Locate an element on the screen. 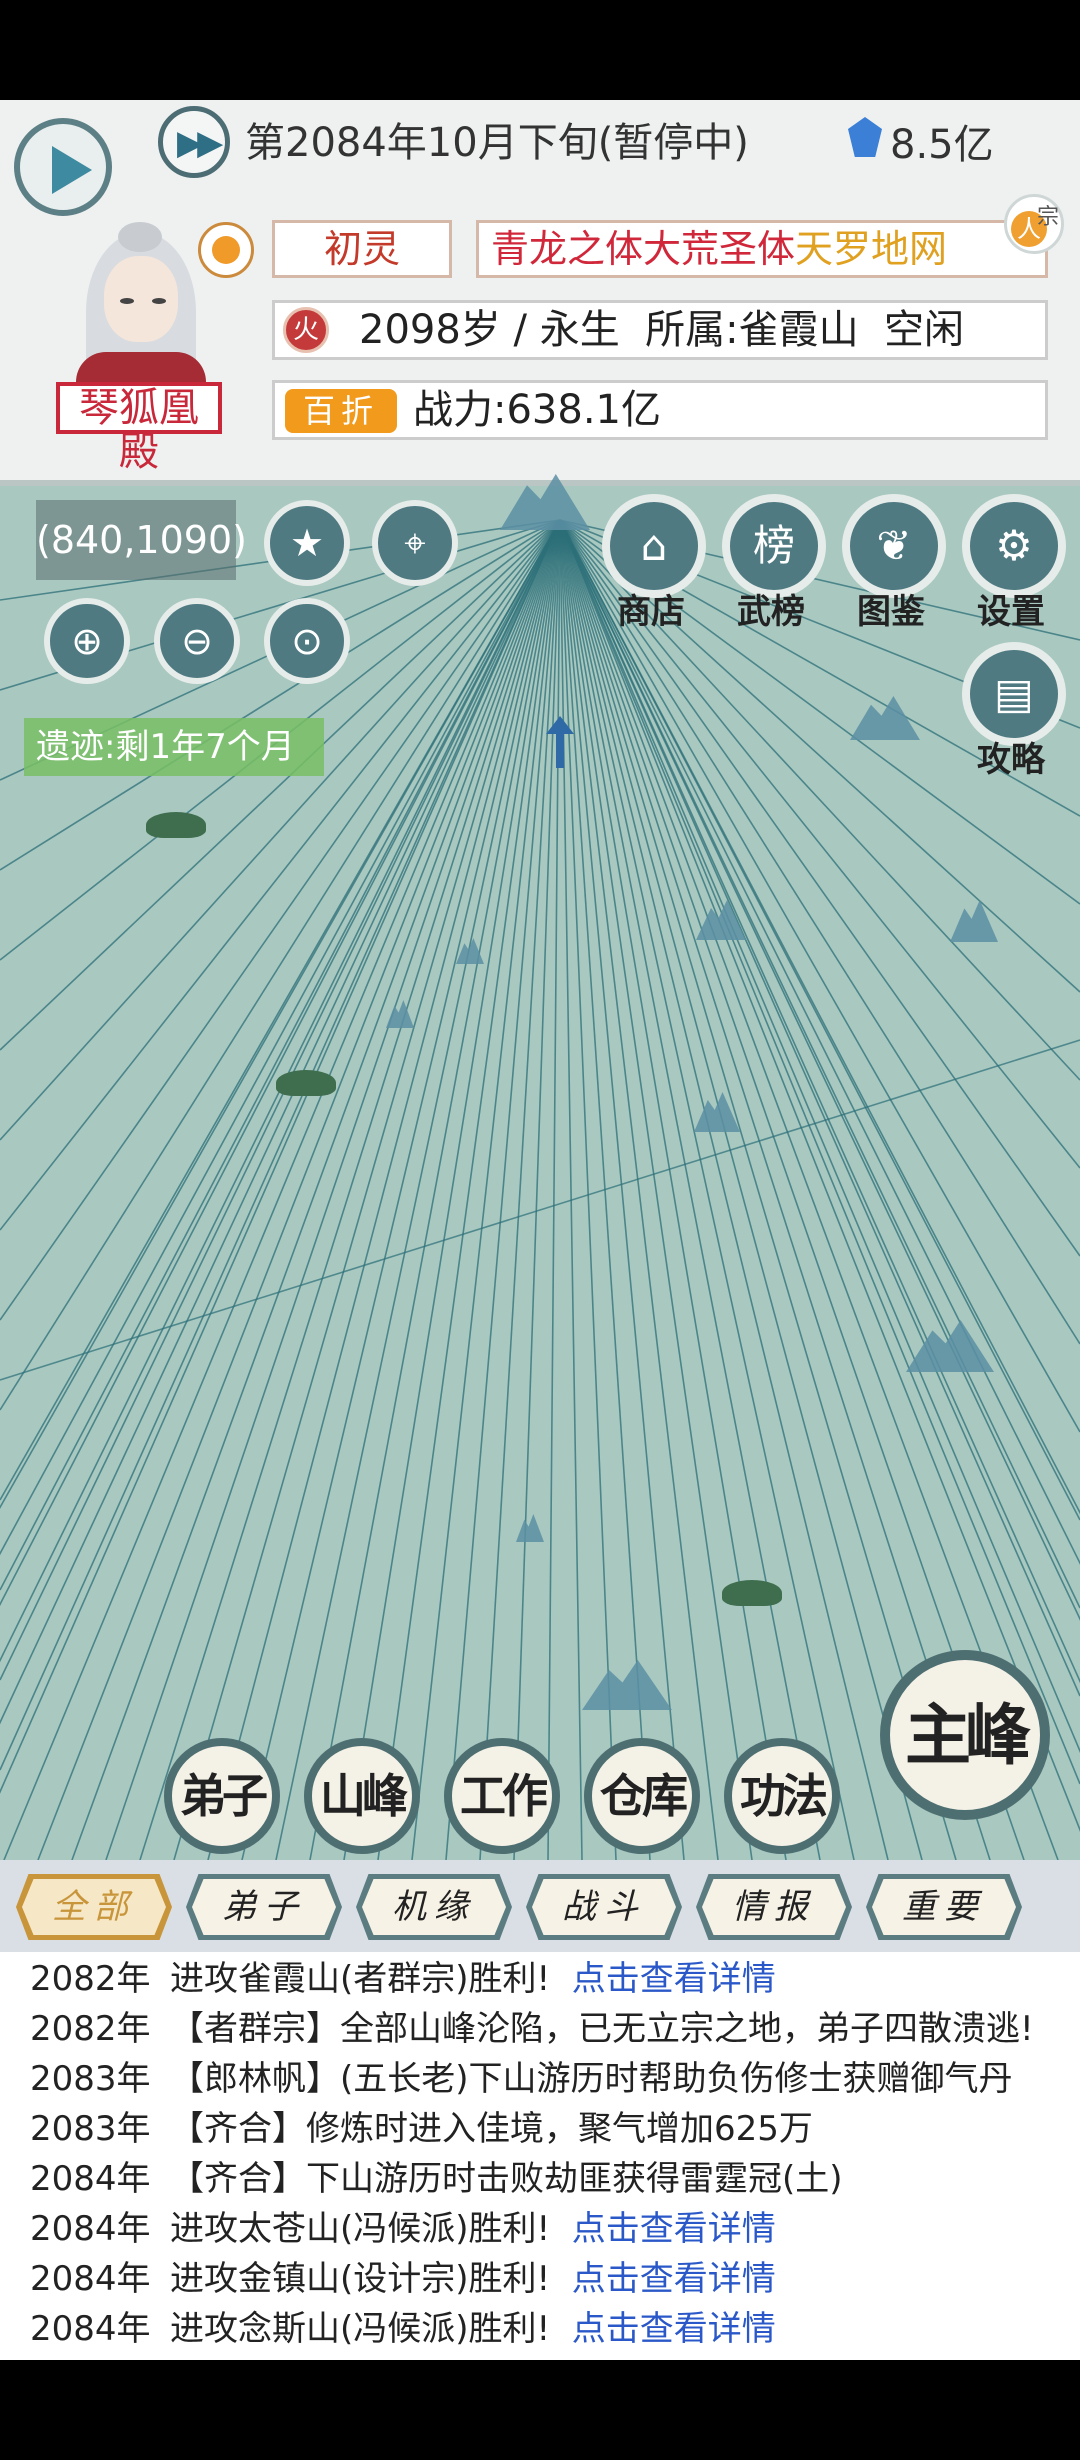 The width and height of the screenshot is (1080, 2460). status-bar is located at coordinates (540, 50).